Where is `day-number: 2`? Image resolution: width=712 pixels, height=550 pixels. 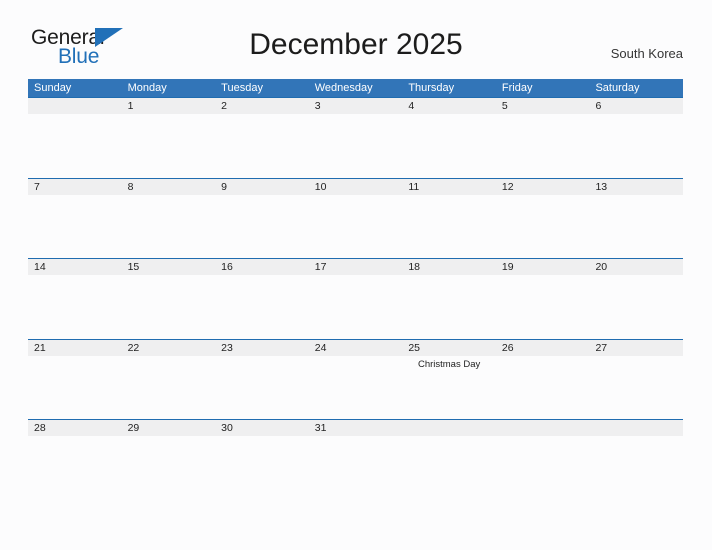 day-number: 2 is located at coordinates (262, 106).